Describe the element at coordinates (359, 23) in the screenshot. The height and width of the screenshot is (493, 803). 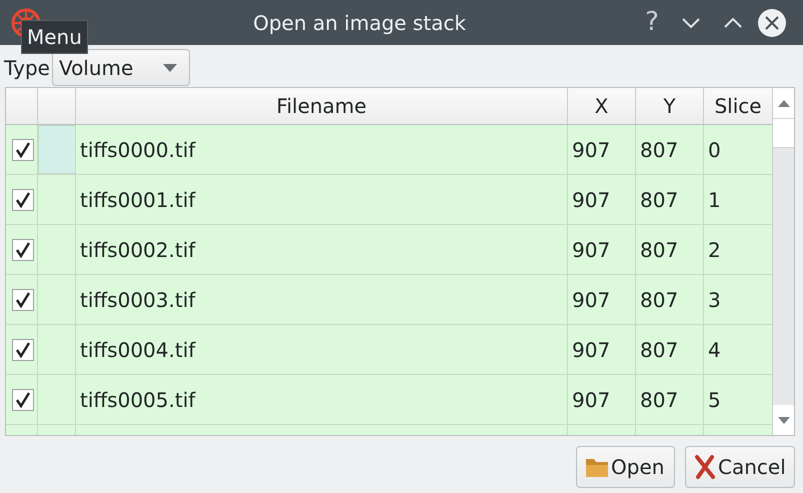
I see `window-title: Open an image stack` at that location.